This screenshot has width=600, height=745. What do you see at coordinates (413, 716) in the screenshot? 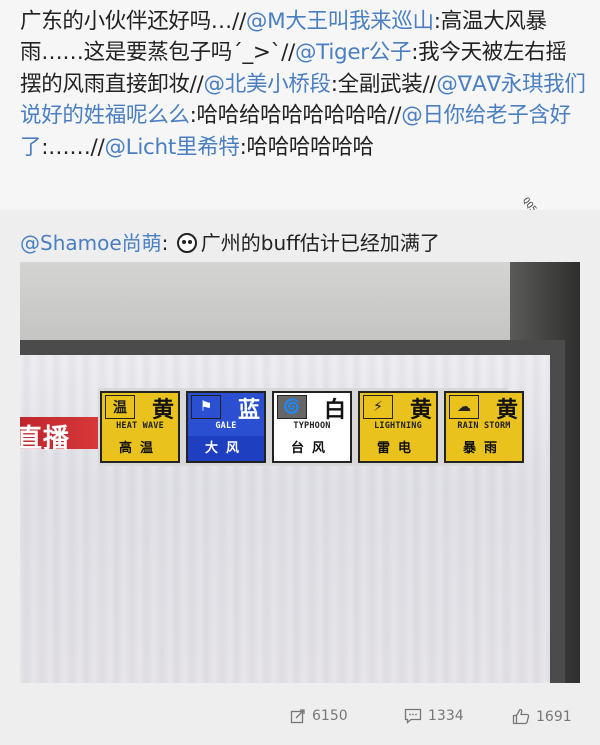
I see `comment-icon` at bounding box center [413, 716].